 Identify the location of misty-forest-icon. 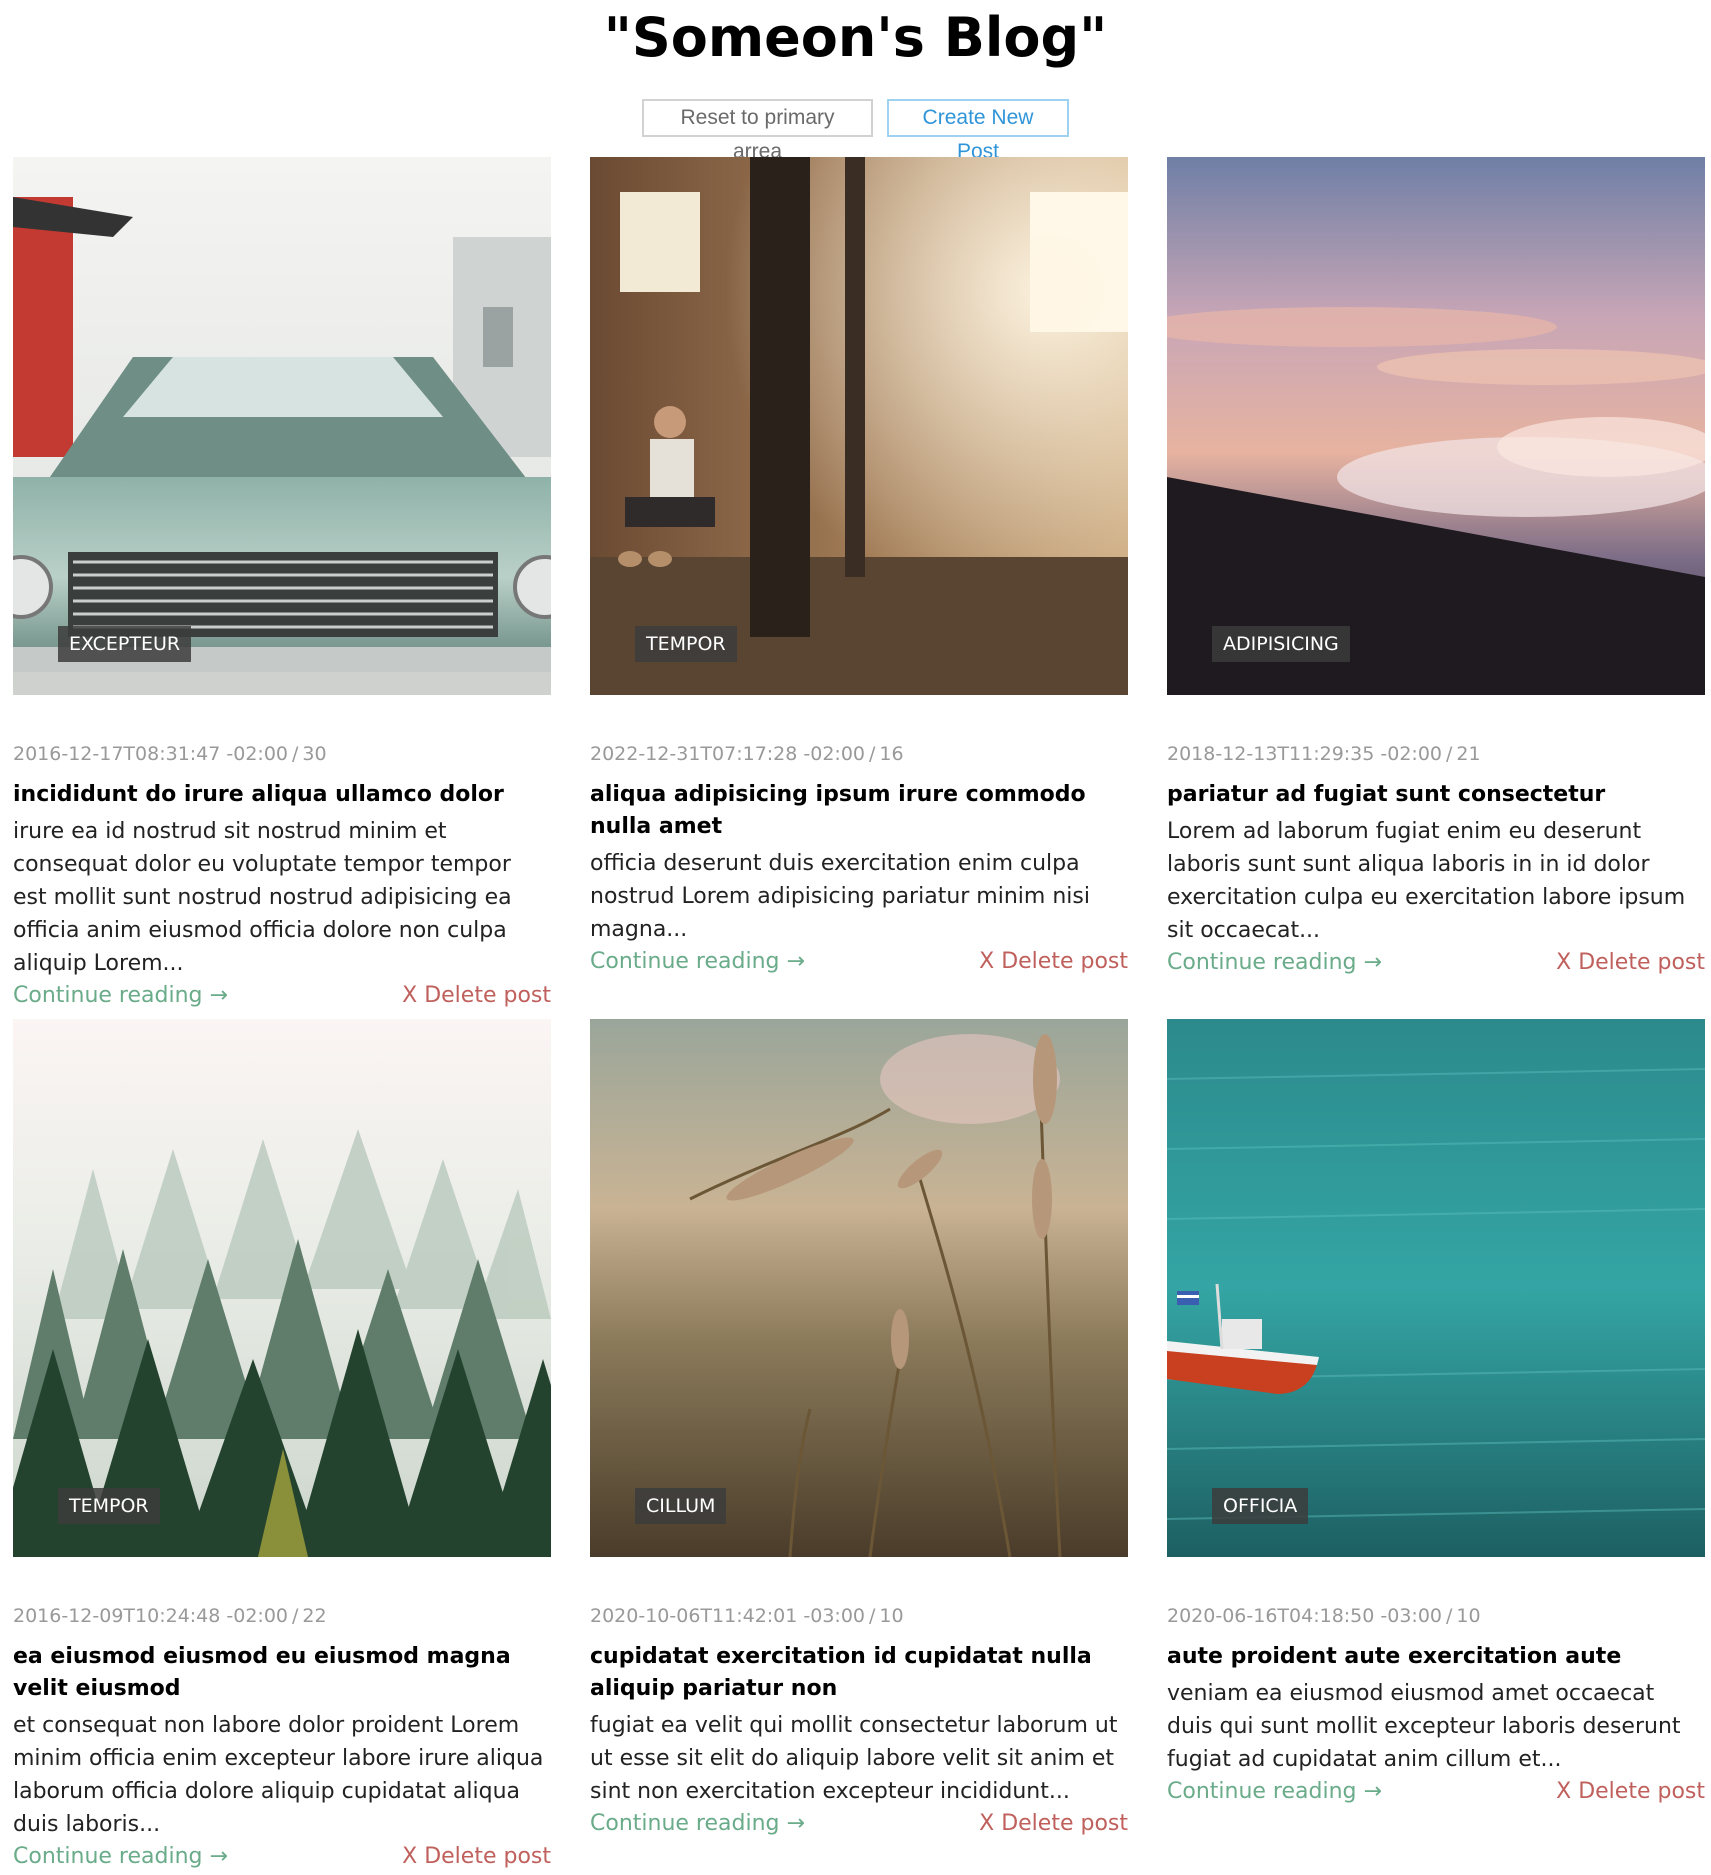
(282, 1288).